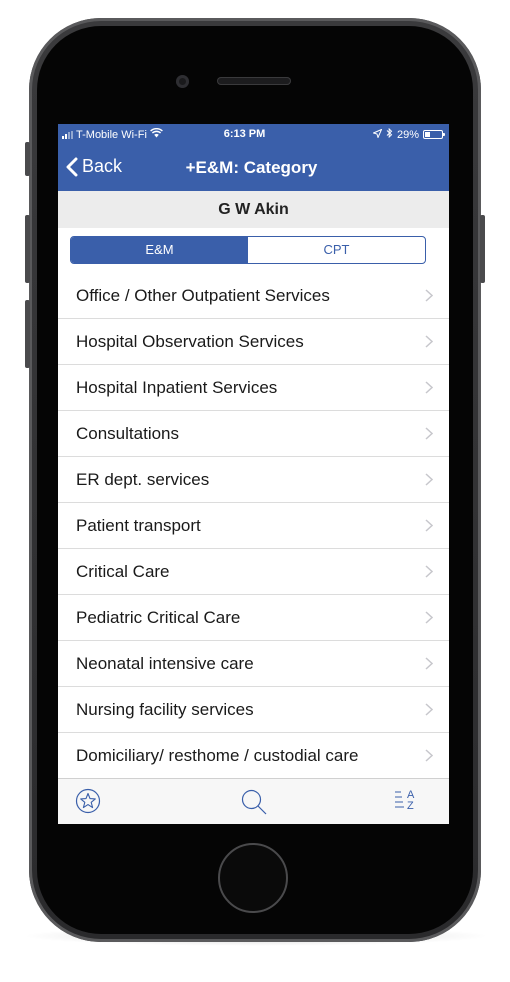 The image size is (510, 982). I want to click on list-item: Consultations, so click(253, 434).